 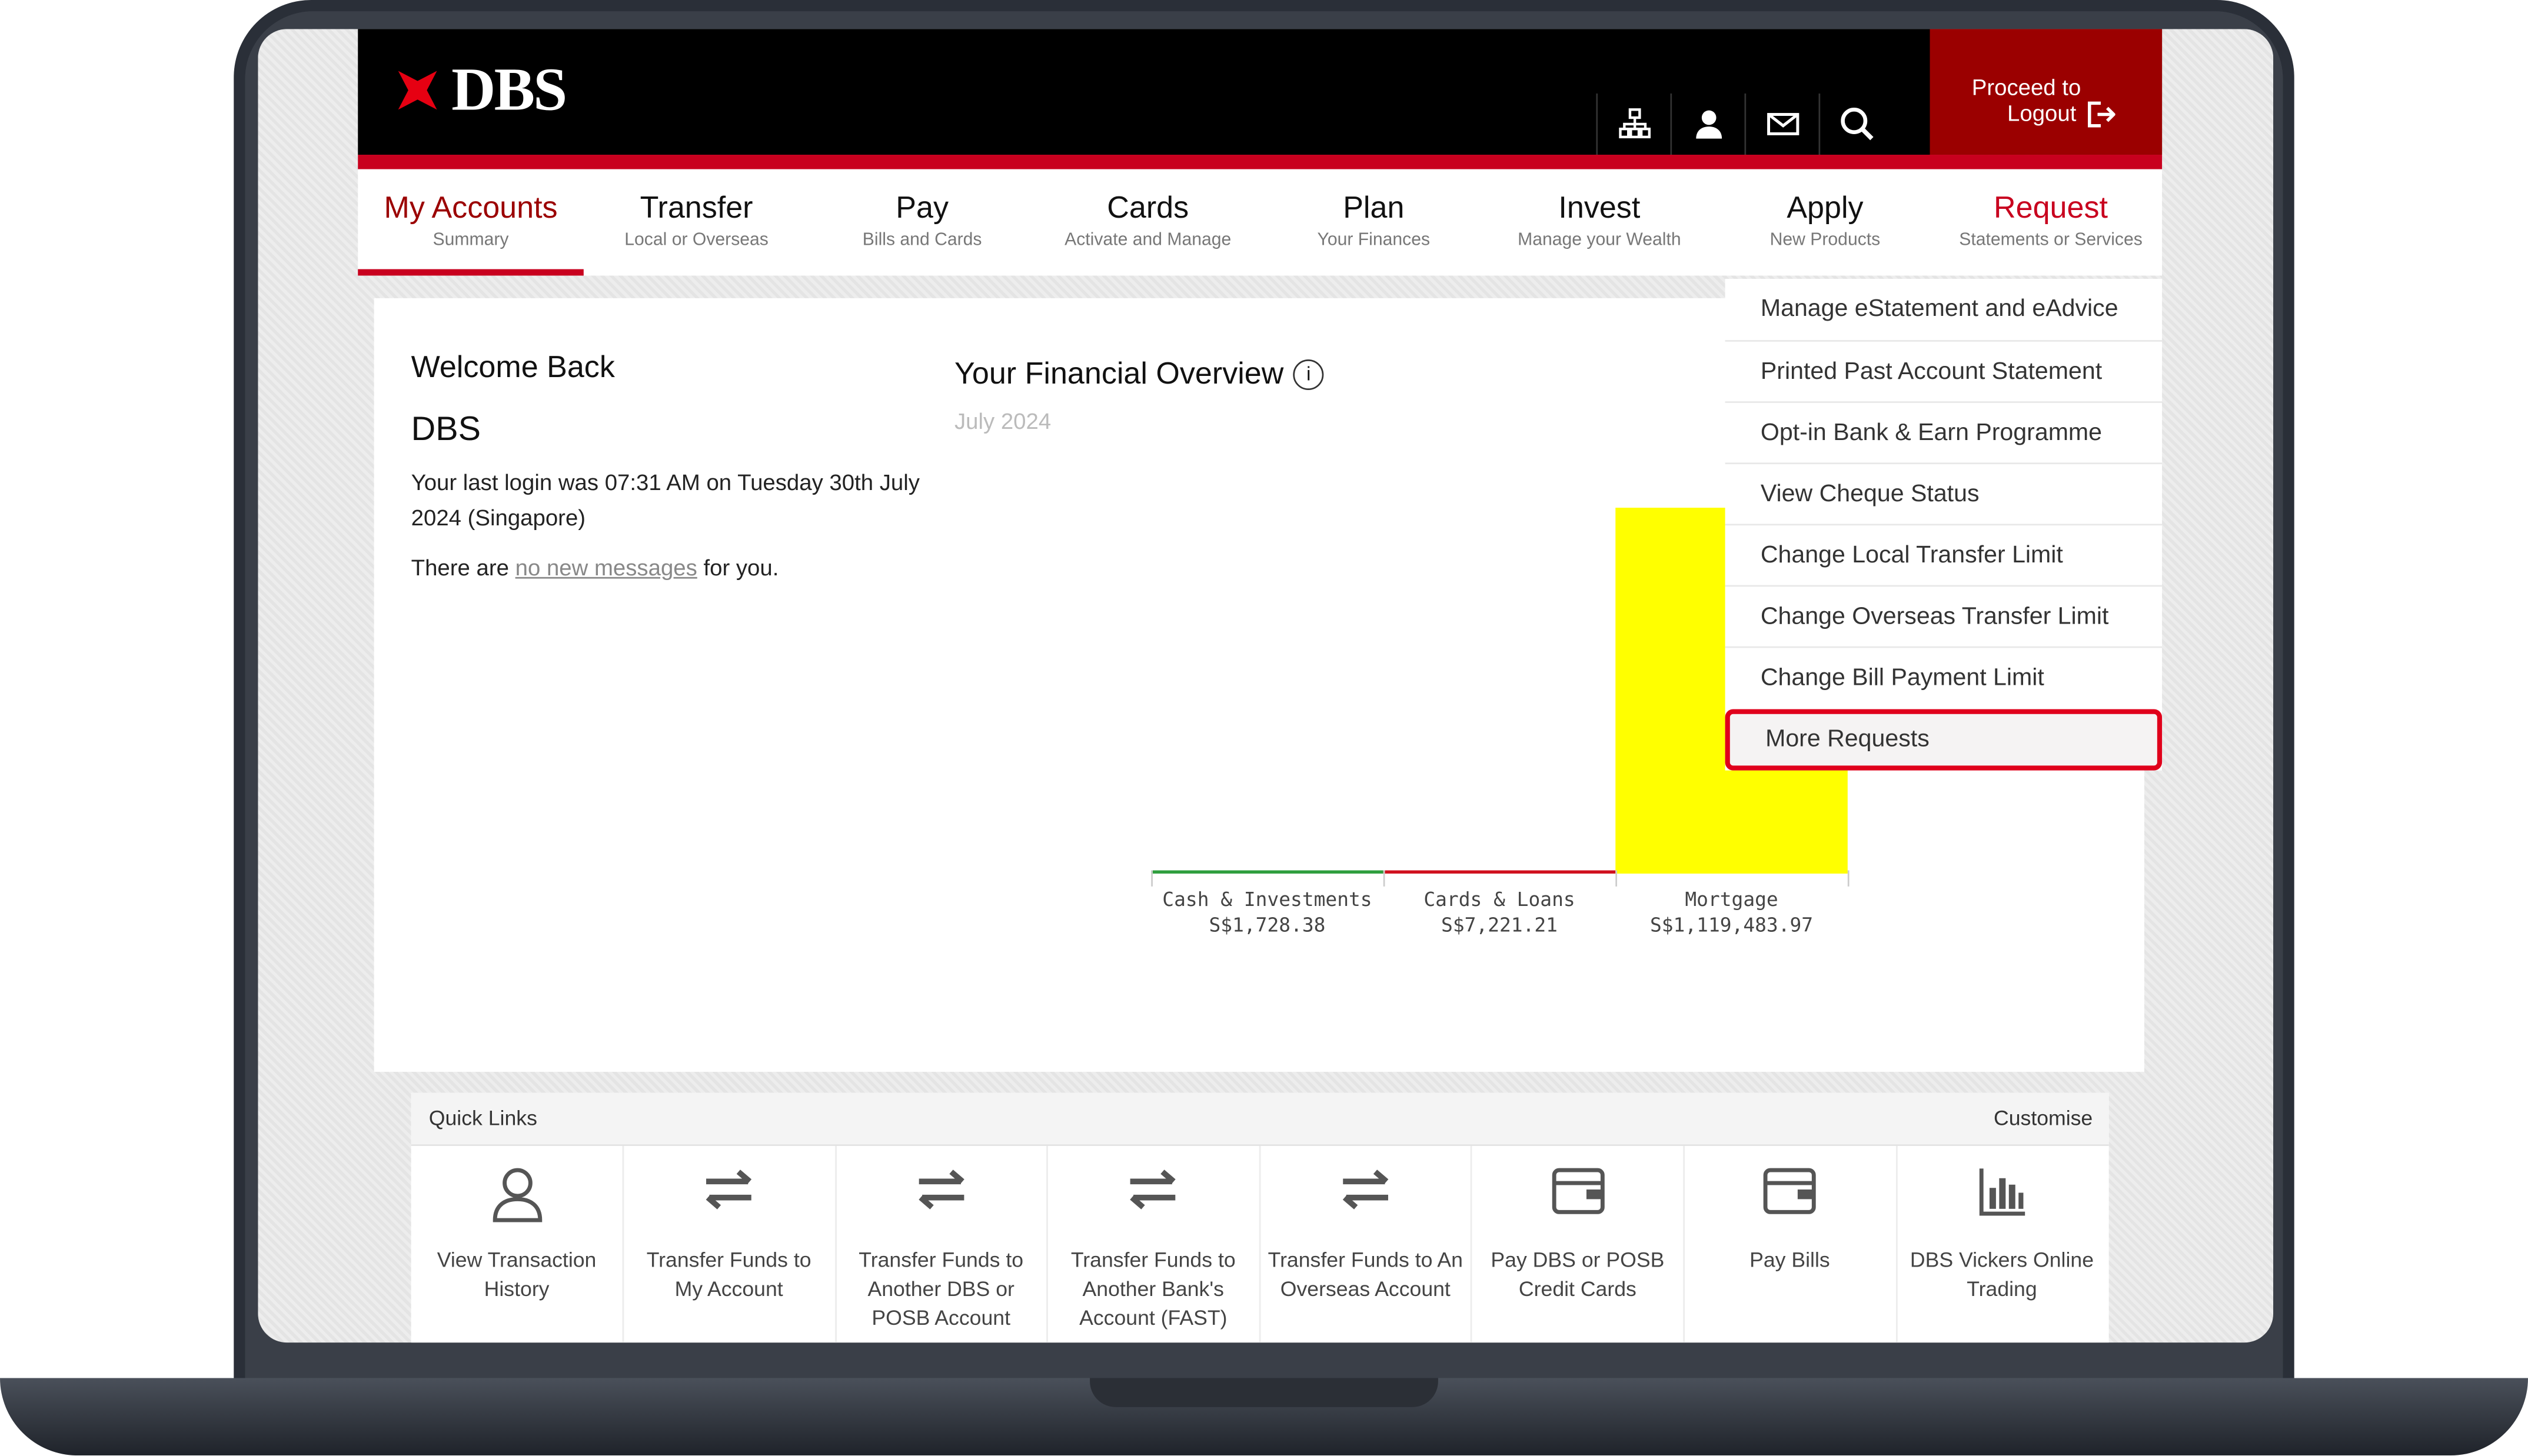 I want to click on logo-text: DBS, so click(x=509, y=90).